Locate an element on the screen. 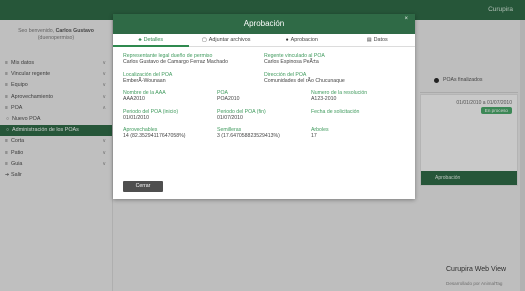  field-value: AAA2010 is located at coordinates (134, 99).